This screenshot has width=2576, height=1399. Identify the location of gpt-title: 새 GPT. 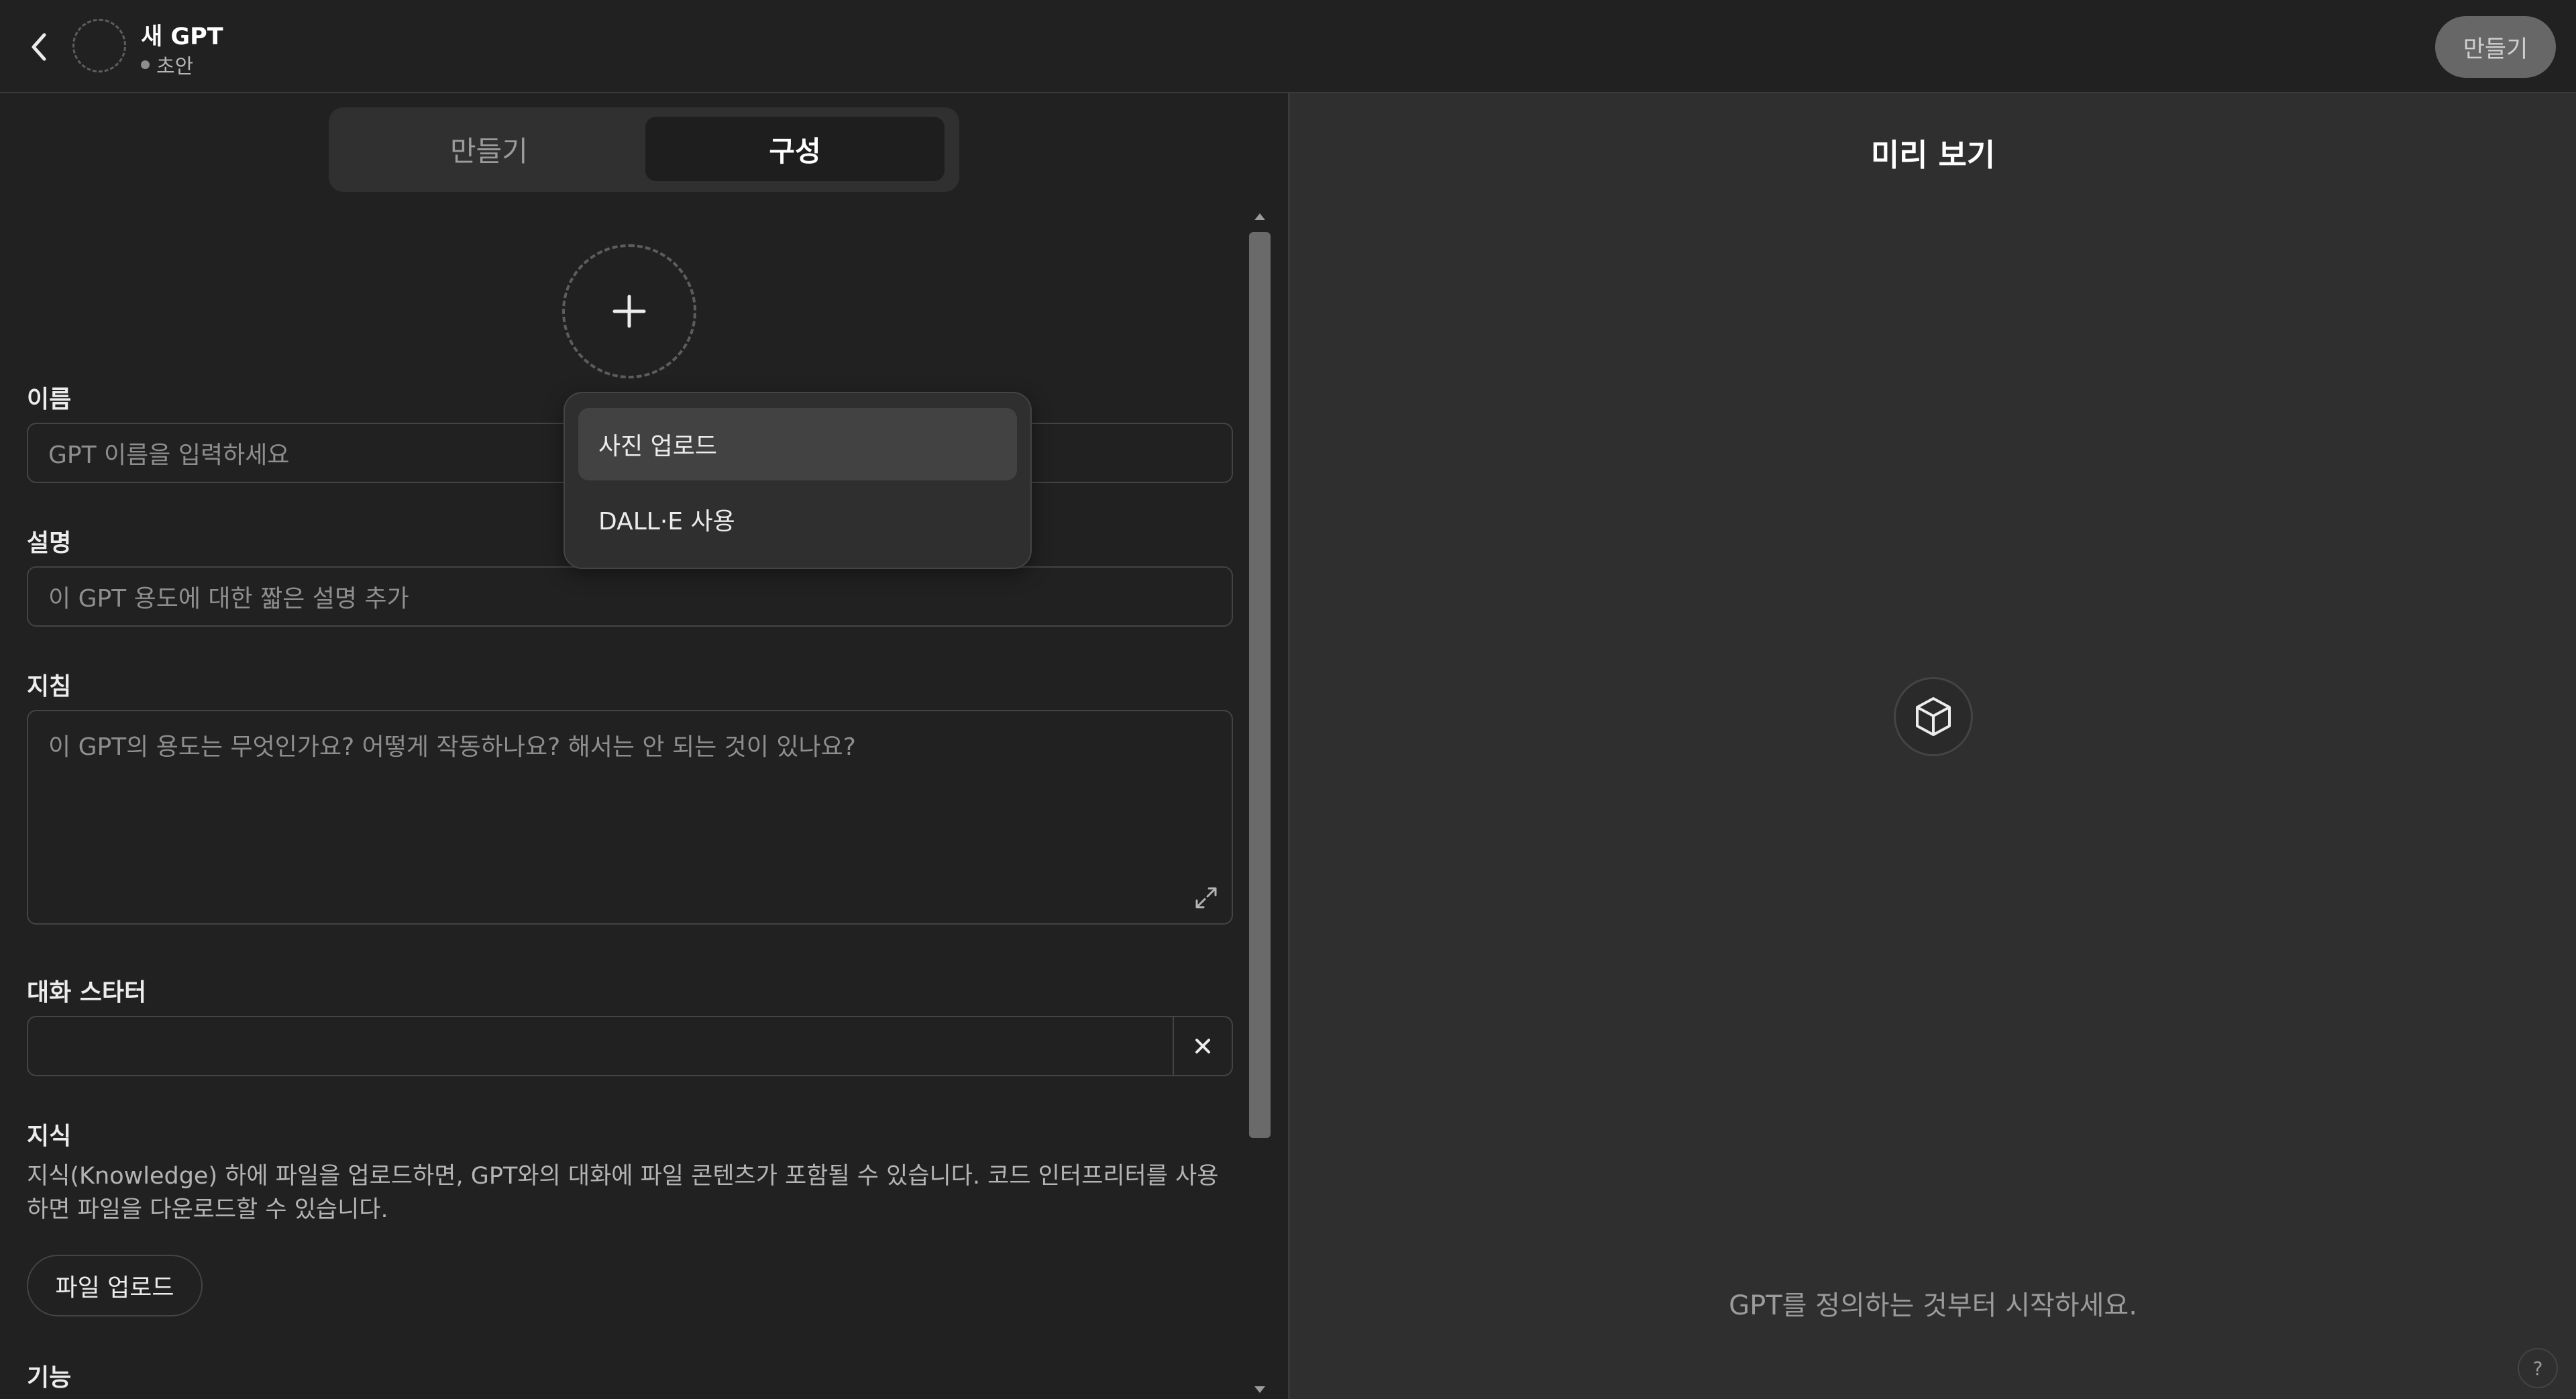
(182, 36).